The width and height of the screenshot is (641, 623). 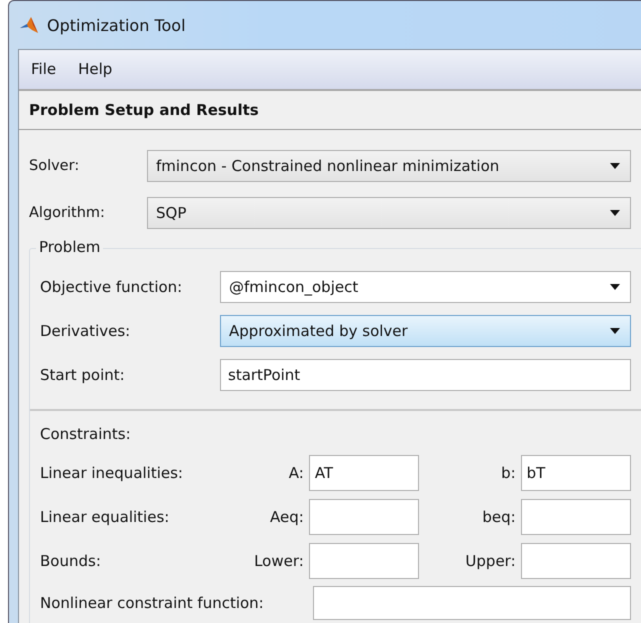 I want to click on field-label: Bounds:, so click(x=71, y=561).